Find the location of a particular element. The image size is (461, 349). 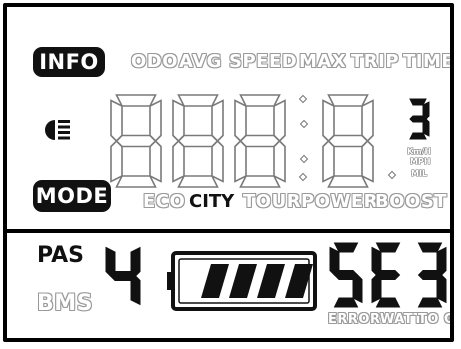

unit-kmh: Km/H is located at coordinates (419, 151).